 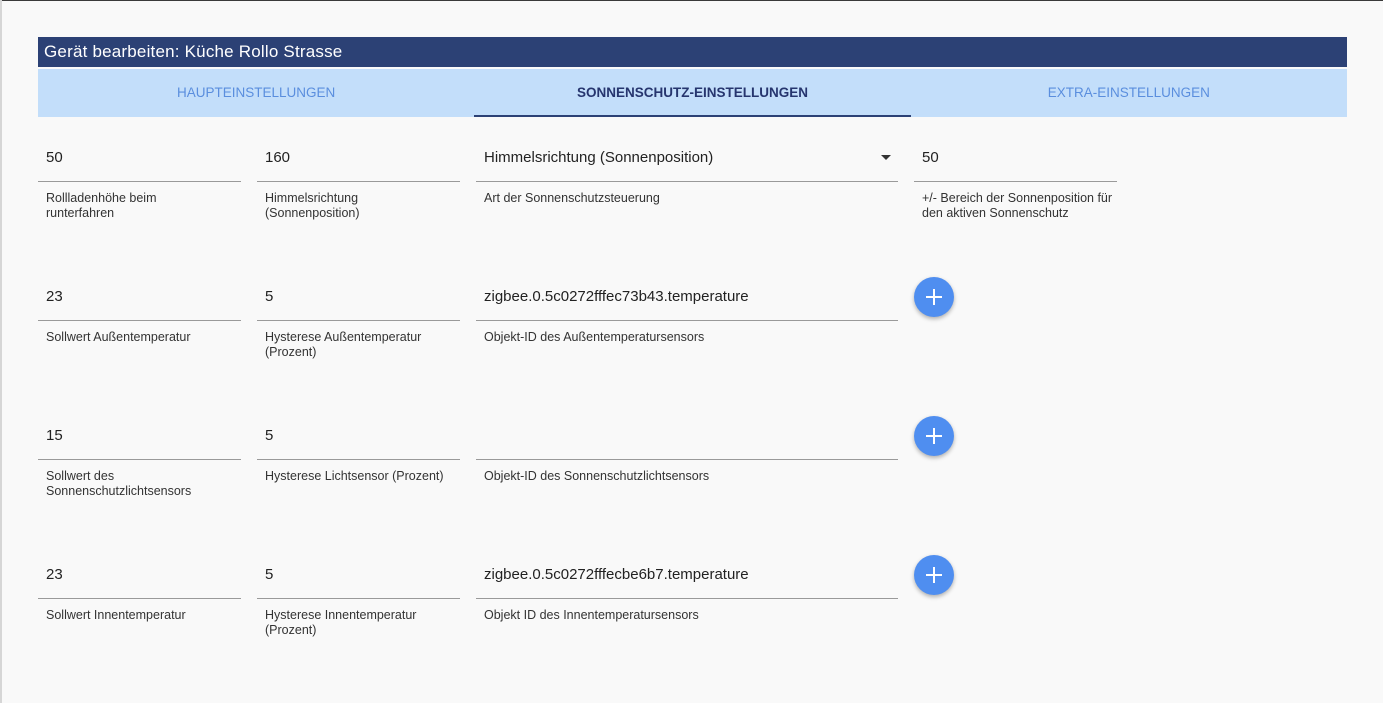 What do you see at coordinates (591, 615) in the screenshot?
I see `inside-temp-sensor-id-label: Objekt ID des Innentemperatursensors` at bounding box center [591, 615].